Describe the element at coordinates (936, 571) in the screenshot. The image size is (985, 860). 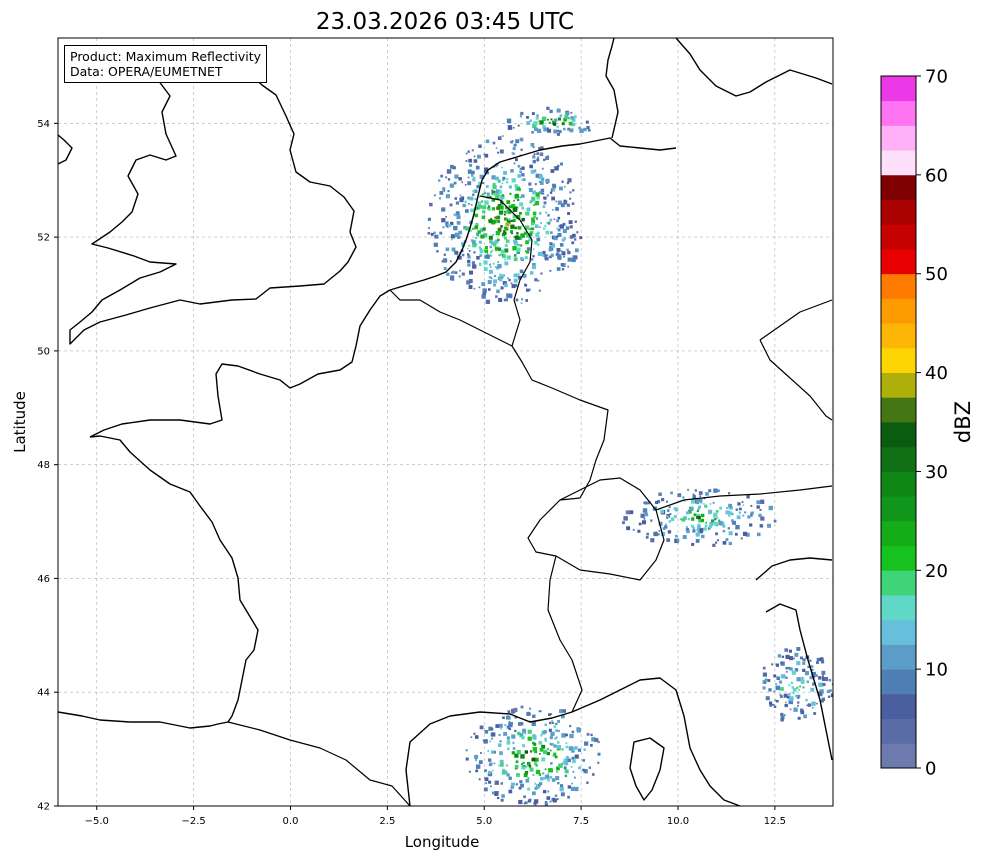
I see `colorbar-tick-label: 20` at that location.